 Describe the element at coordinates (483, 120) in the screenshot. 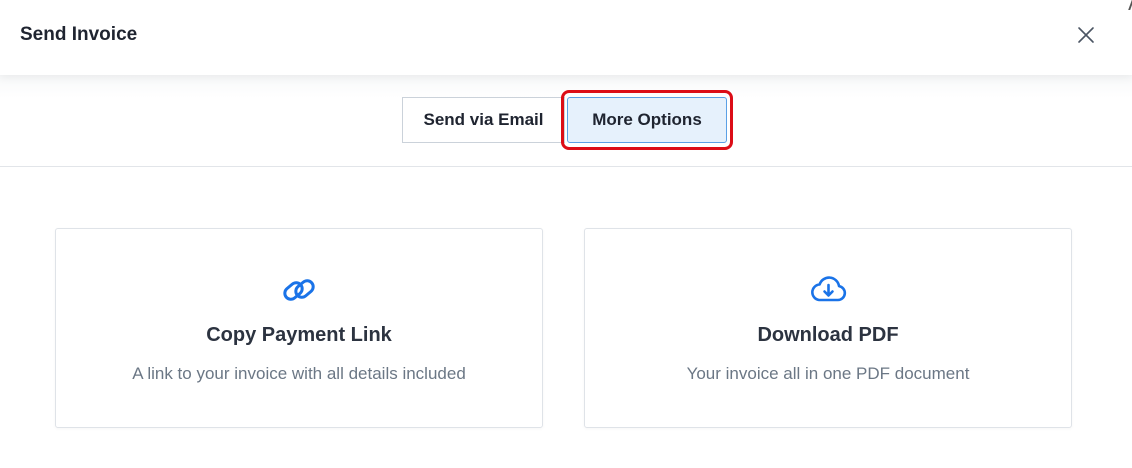

I see `tab-send-via-email: Send via Email` at that location.